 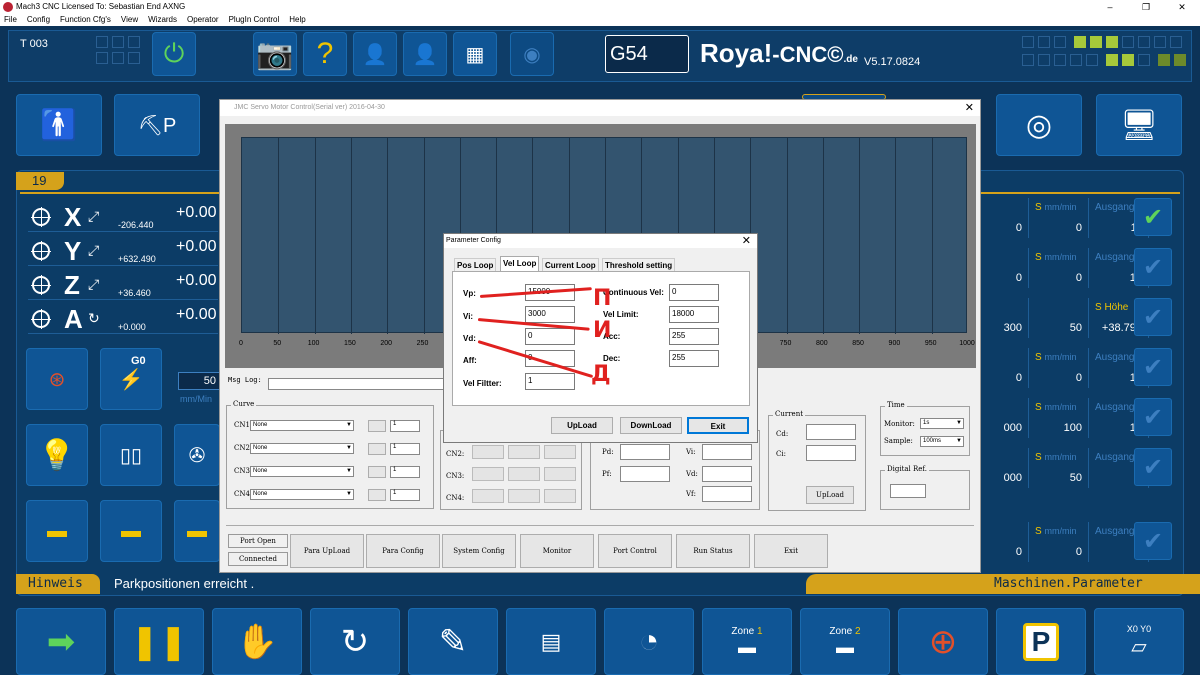 What do you see at coordinates (1153, 367) in the screenshot?
I see `output-13-toggle: ✔` at bounding box center [1153, 367].